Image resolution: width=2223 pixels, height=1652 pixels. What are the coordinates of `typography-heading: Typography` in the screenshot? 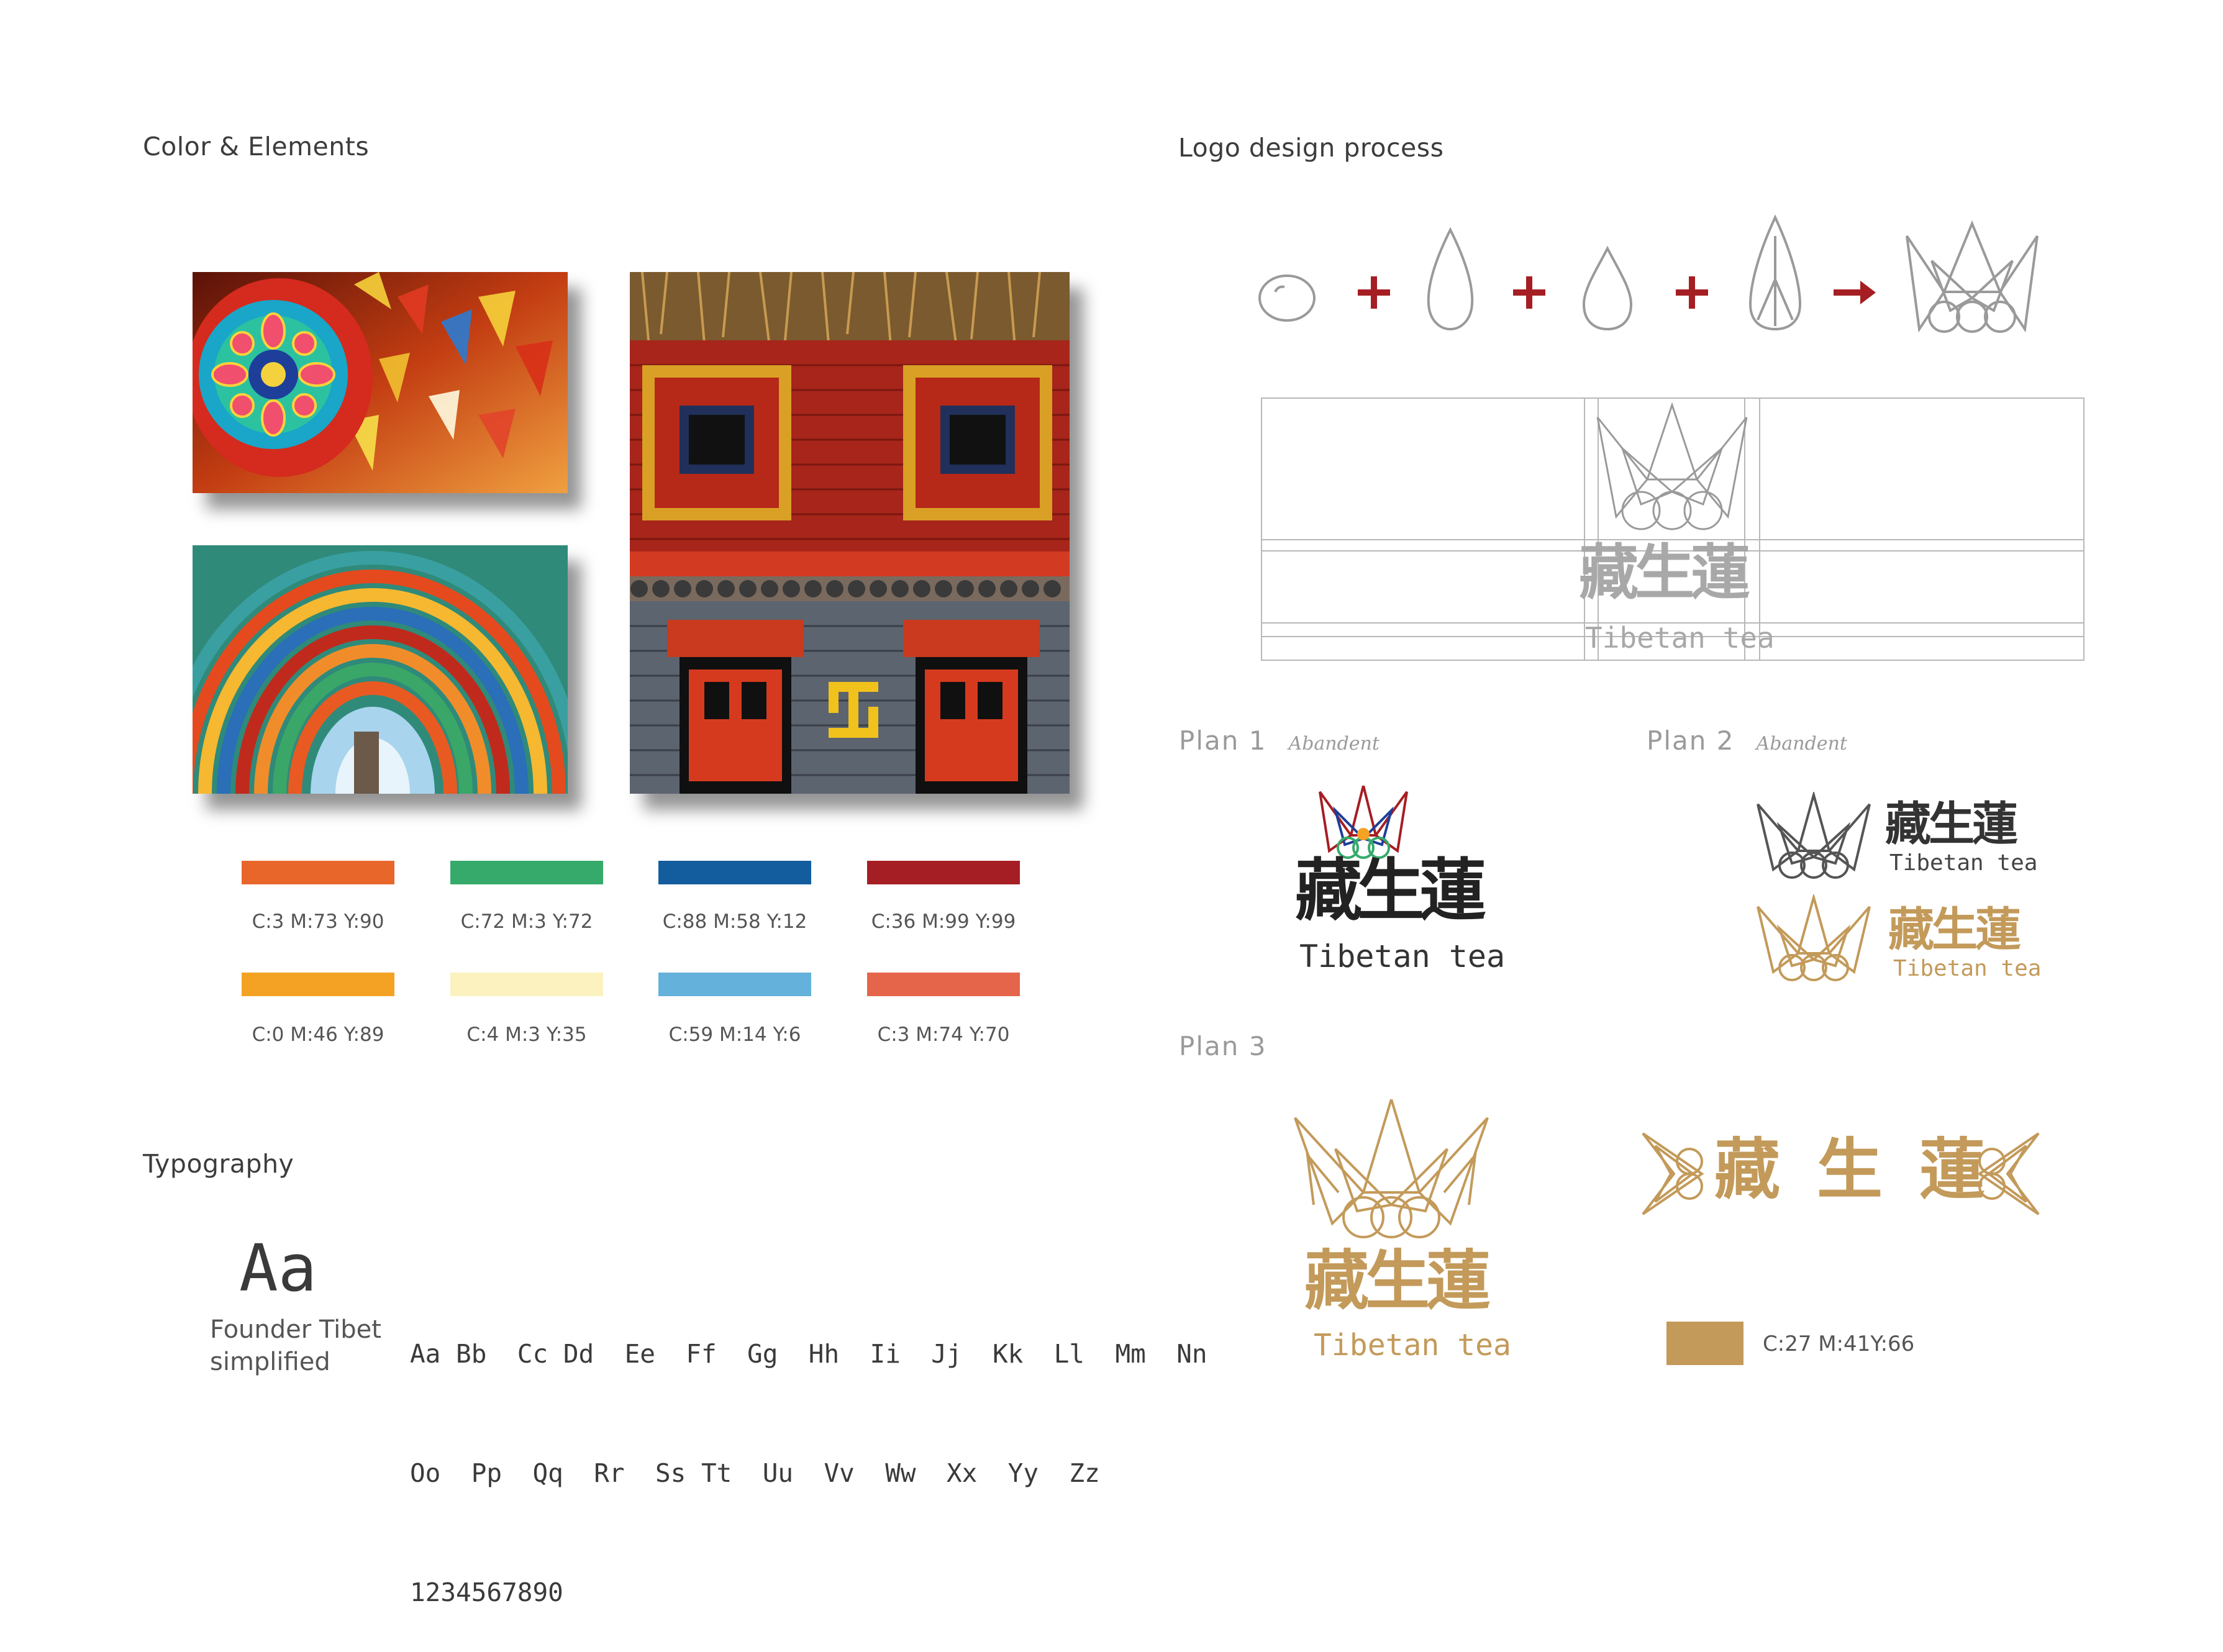 It's located at (218, 1164).